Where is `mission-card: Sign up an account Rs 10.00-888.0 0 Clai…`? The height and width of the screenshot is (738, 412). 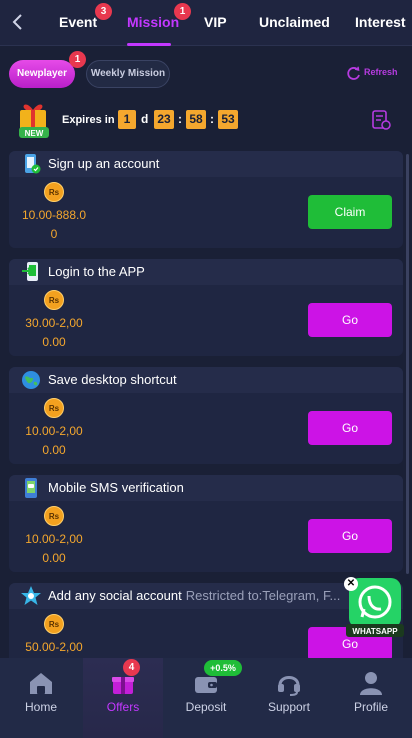 mission-card: Sign up an account Rs 10.00-888.0 0 Clai… is located at coordinates (206, 199).